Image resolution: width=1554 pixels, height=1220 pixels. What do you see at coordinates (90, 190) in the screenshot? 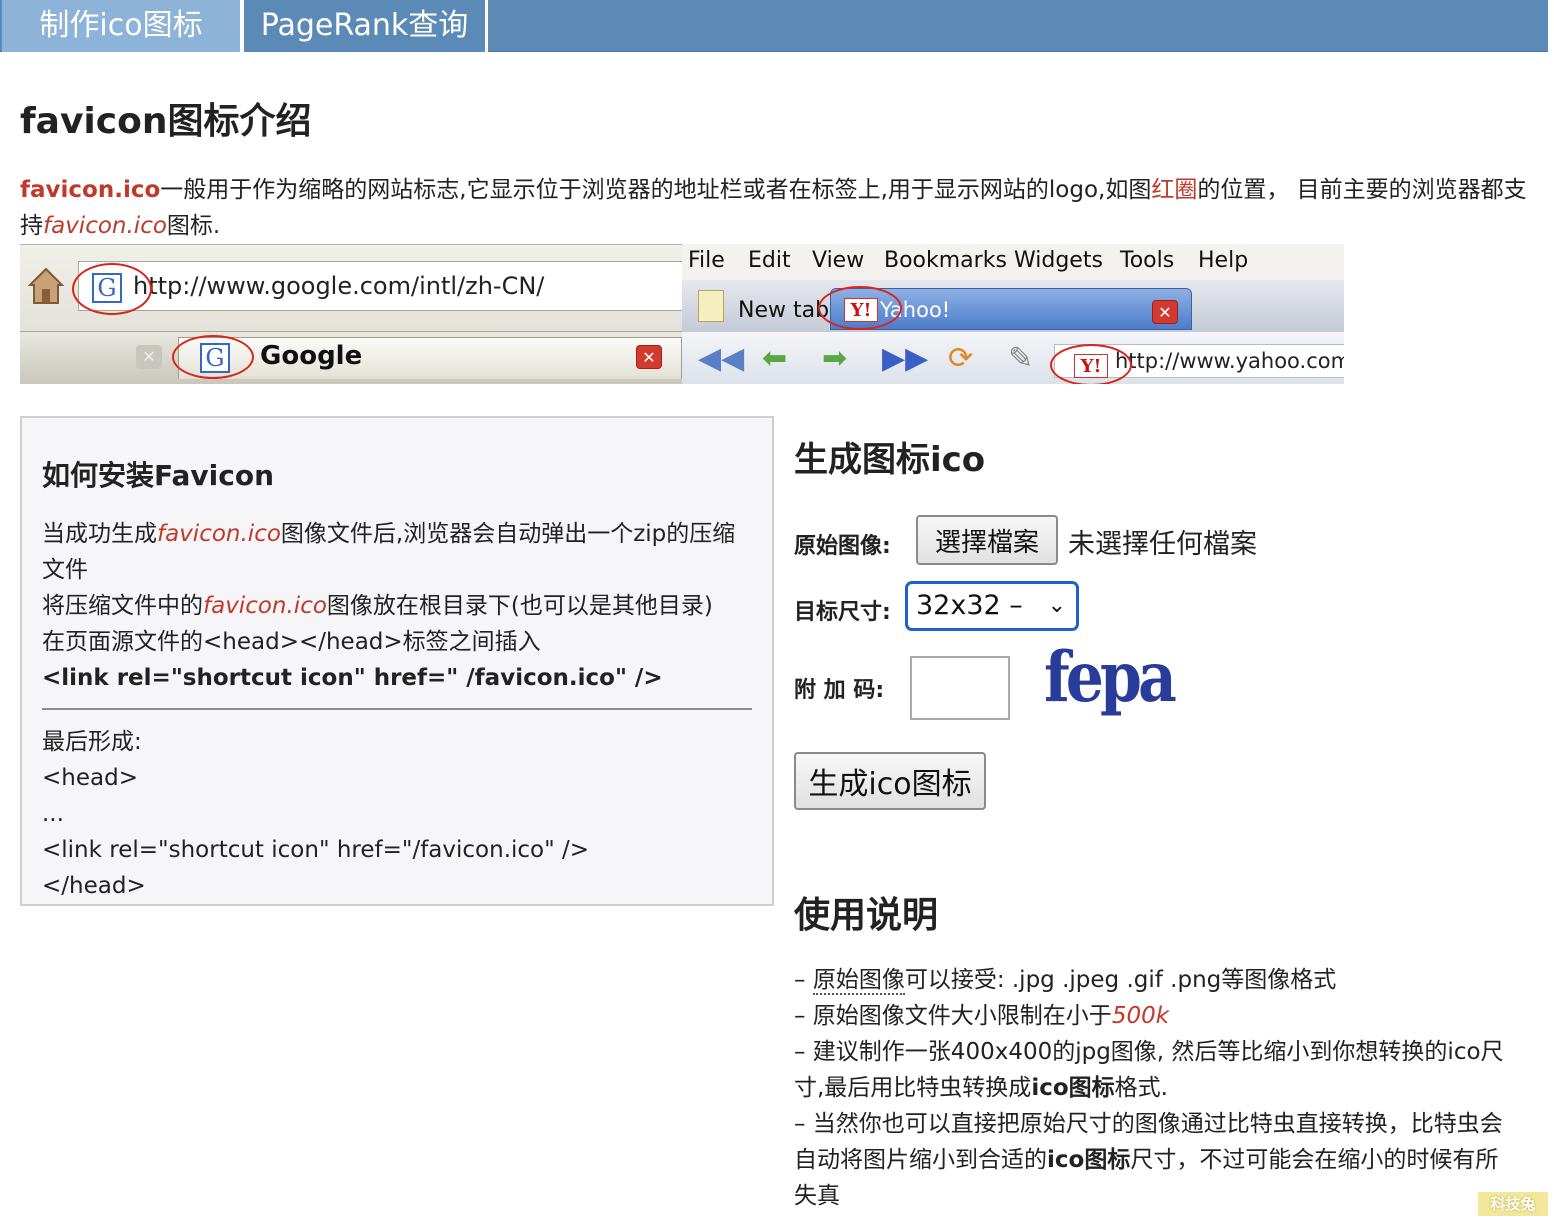
I see `favicon-link: favicon.ico` at bounding box center [90, 190].